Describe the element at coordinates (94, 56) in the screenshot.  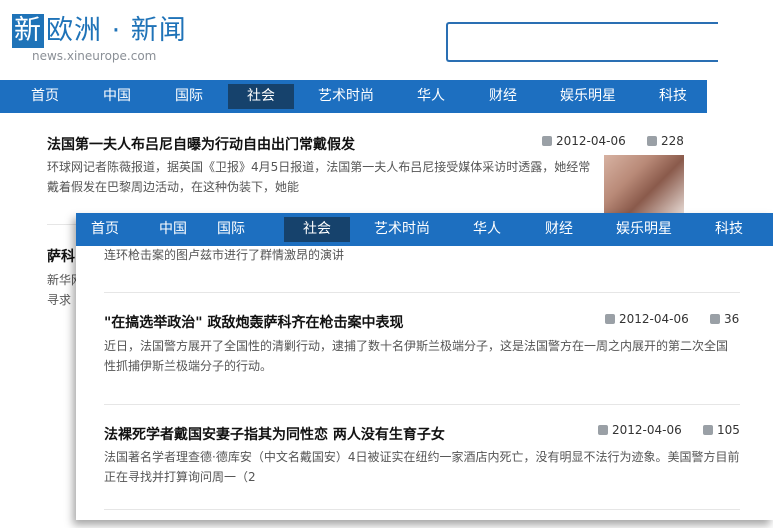
I see `logo-url: news.xineurope.com` at that location.